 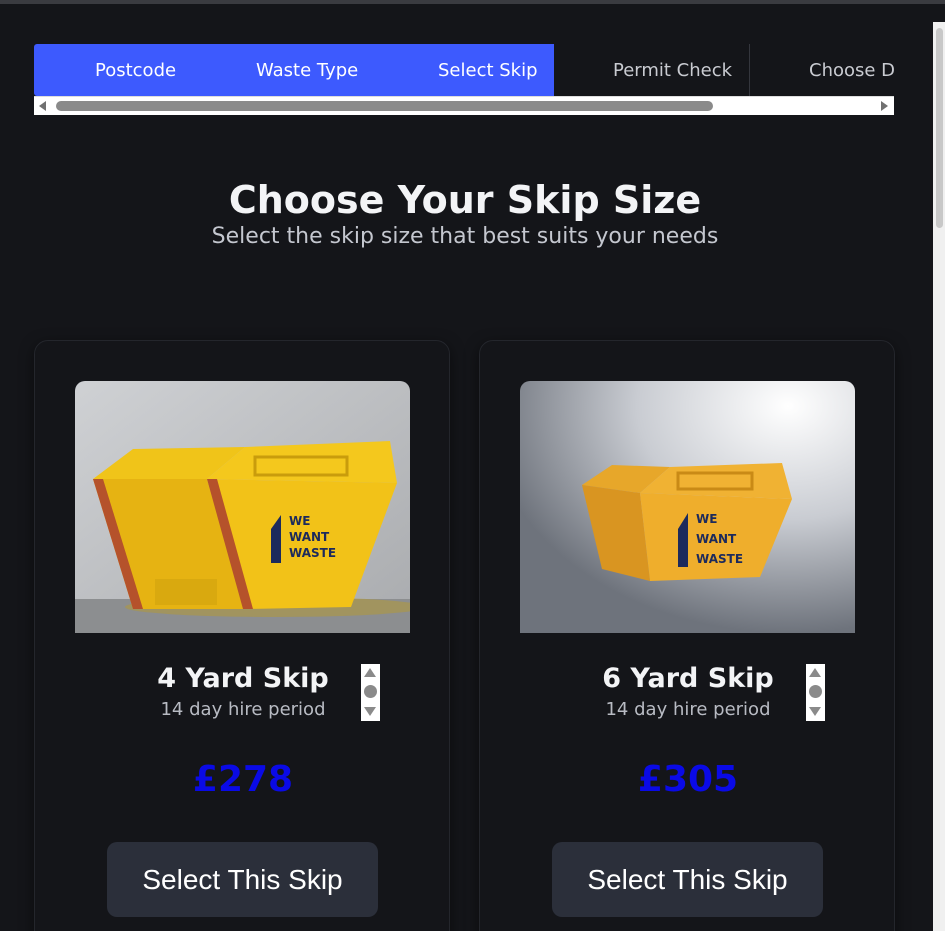 I want to click on page-title: Choose Your Skip Size, so click(x=465, y=200).